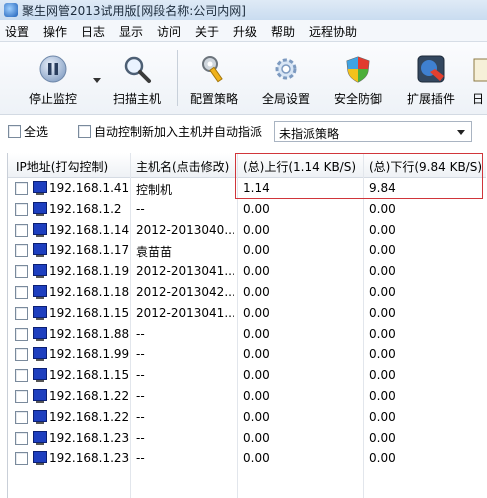 The width and height of the screenshot is (487, 498). What do you see at coordinates (185, 189) in the screenshot?
I see `host-name: 控制机` at bounding box center [185, 189].